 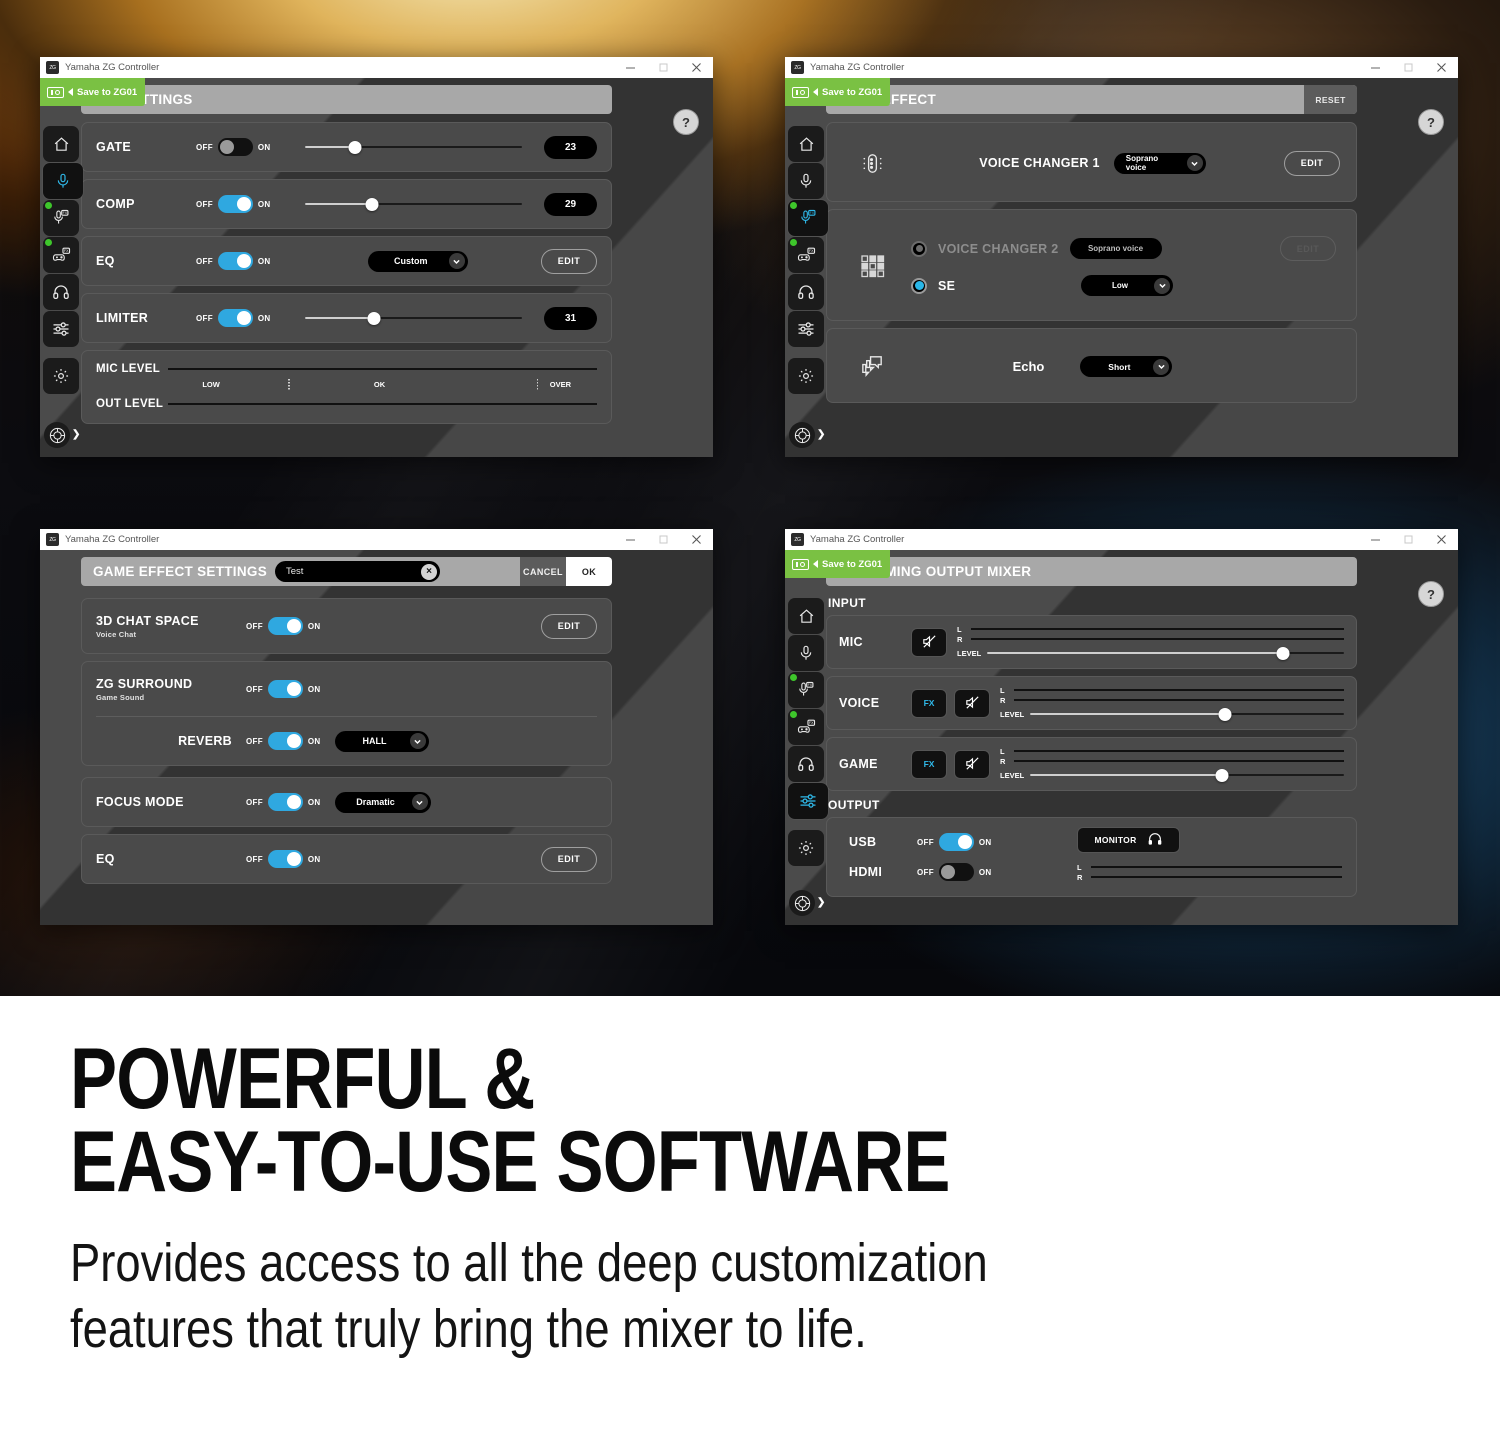 I want to click on monitor-button: MONITOR, so click(x=1128, y=840).